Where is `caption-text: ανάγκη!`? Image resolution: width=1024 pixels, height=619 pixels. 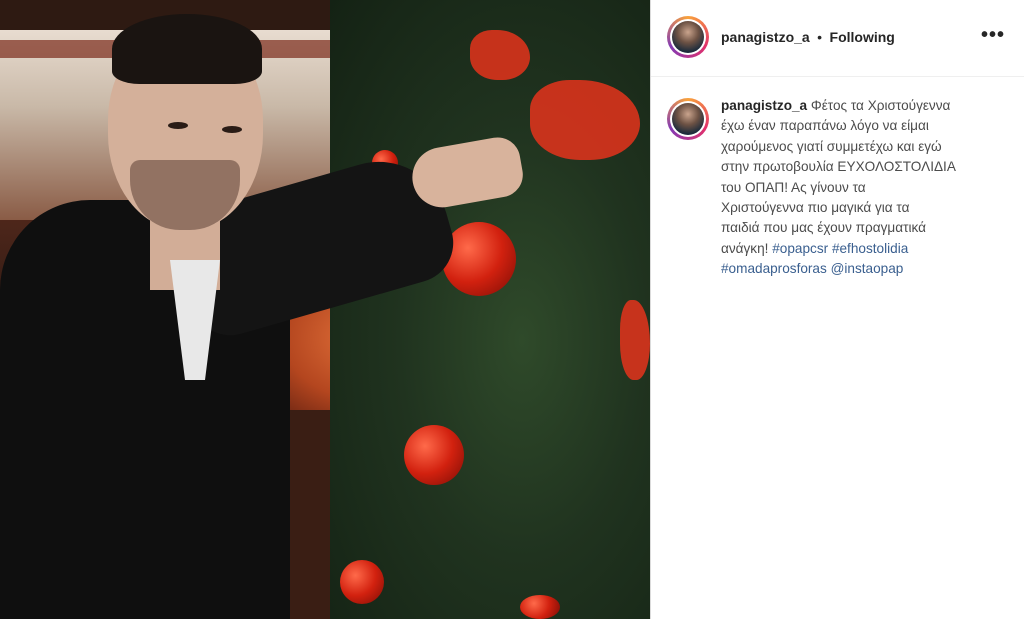 caption-text: ανάγκη! is located at coordinates (745, 248).